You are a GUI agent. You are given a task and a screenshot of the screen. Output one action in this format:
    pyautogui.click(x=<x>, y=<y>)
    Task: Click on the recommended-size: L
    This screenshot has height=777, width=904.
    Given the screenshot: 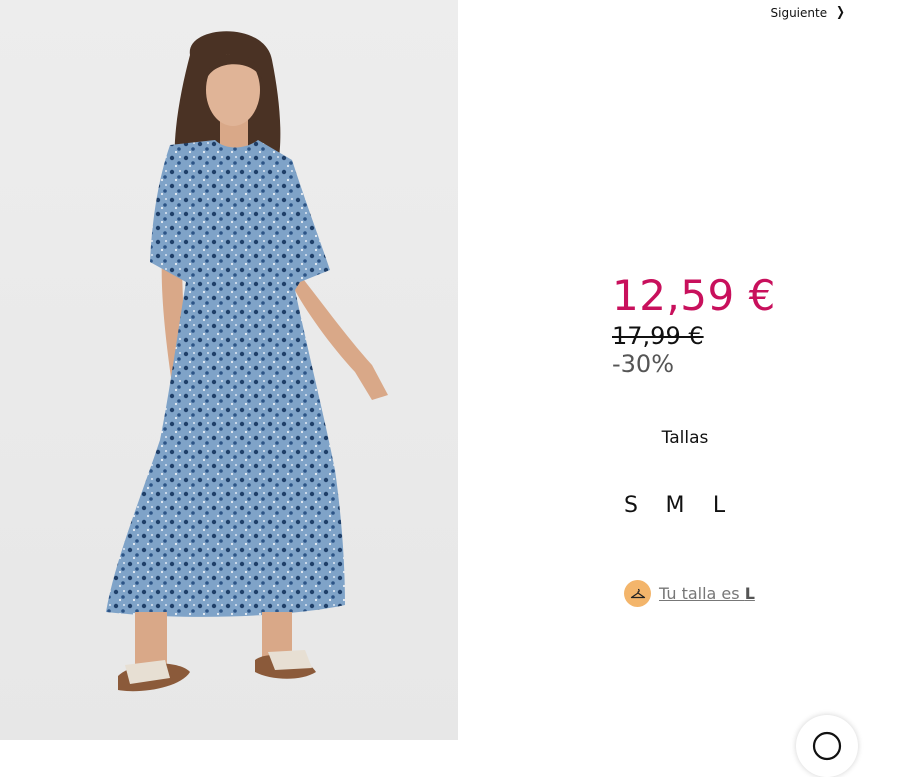 What is the action you would take?
    pyautogui.click(x=749, y=593)
    